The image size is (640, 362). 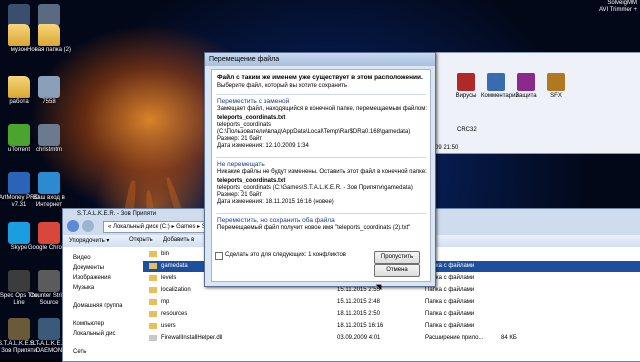 What do you see at coordinates (556, 96) in the screenshot?
I see `sfx-label: SFX` at bounding box center [556, 96].